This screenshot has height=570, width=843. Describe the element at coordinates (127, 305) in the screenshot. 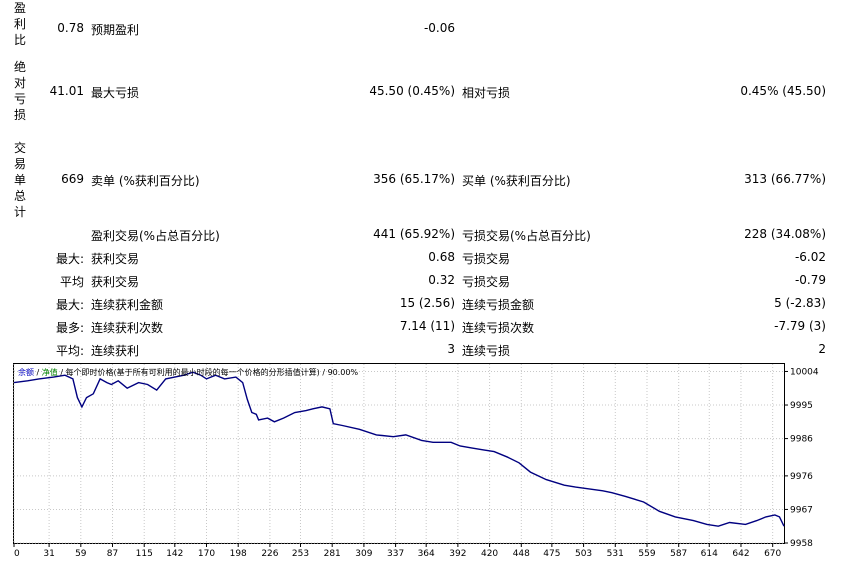

I see `max-consec-profit-label: 连续获利金额` at that location.